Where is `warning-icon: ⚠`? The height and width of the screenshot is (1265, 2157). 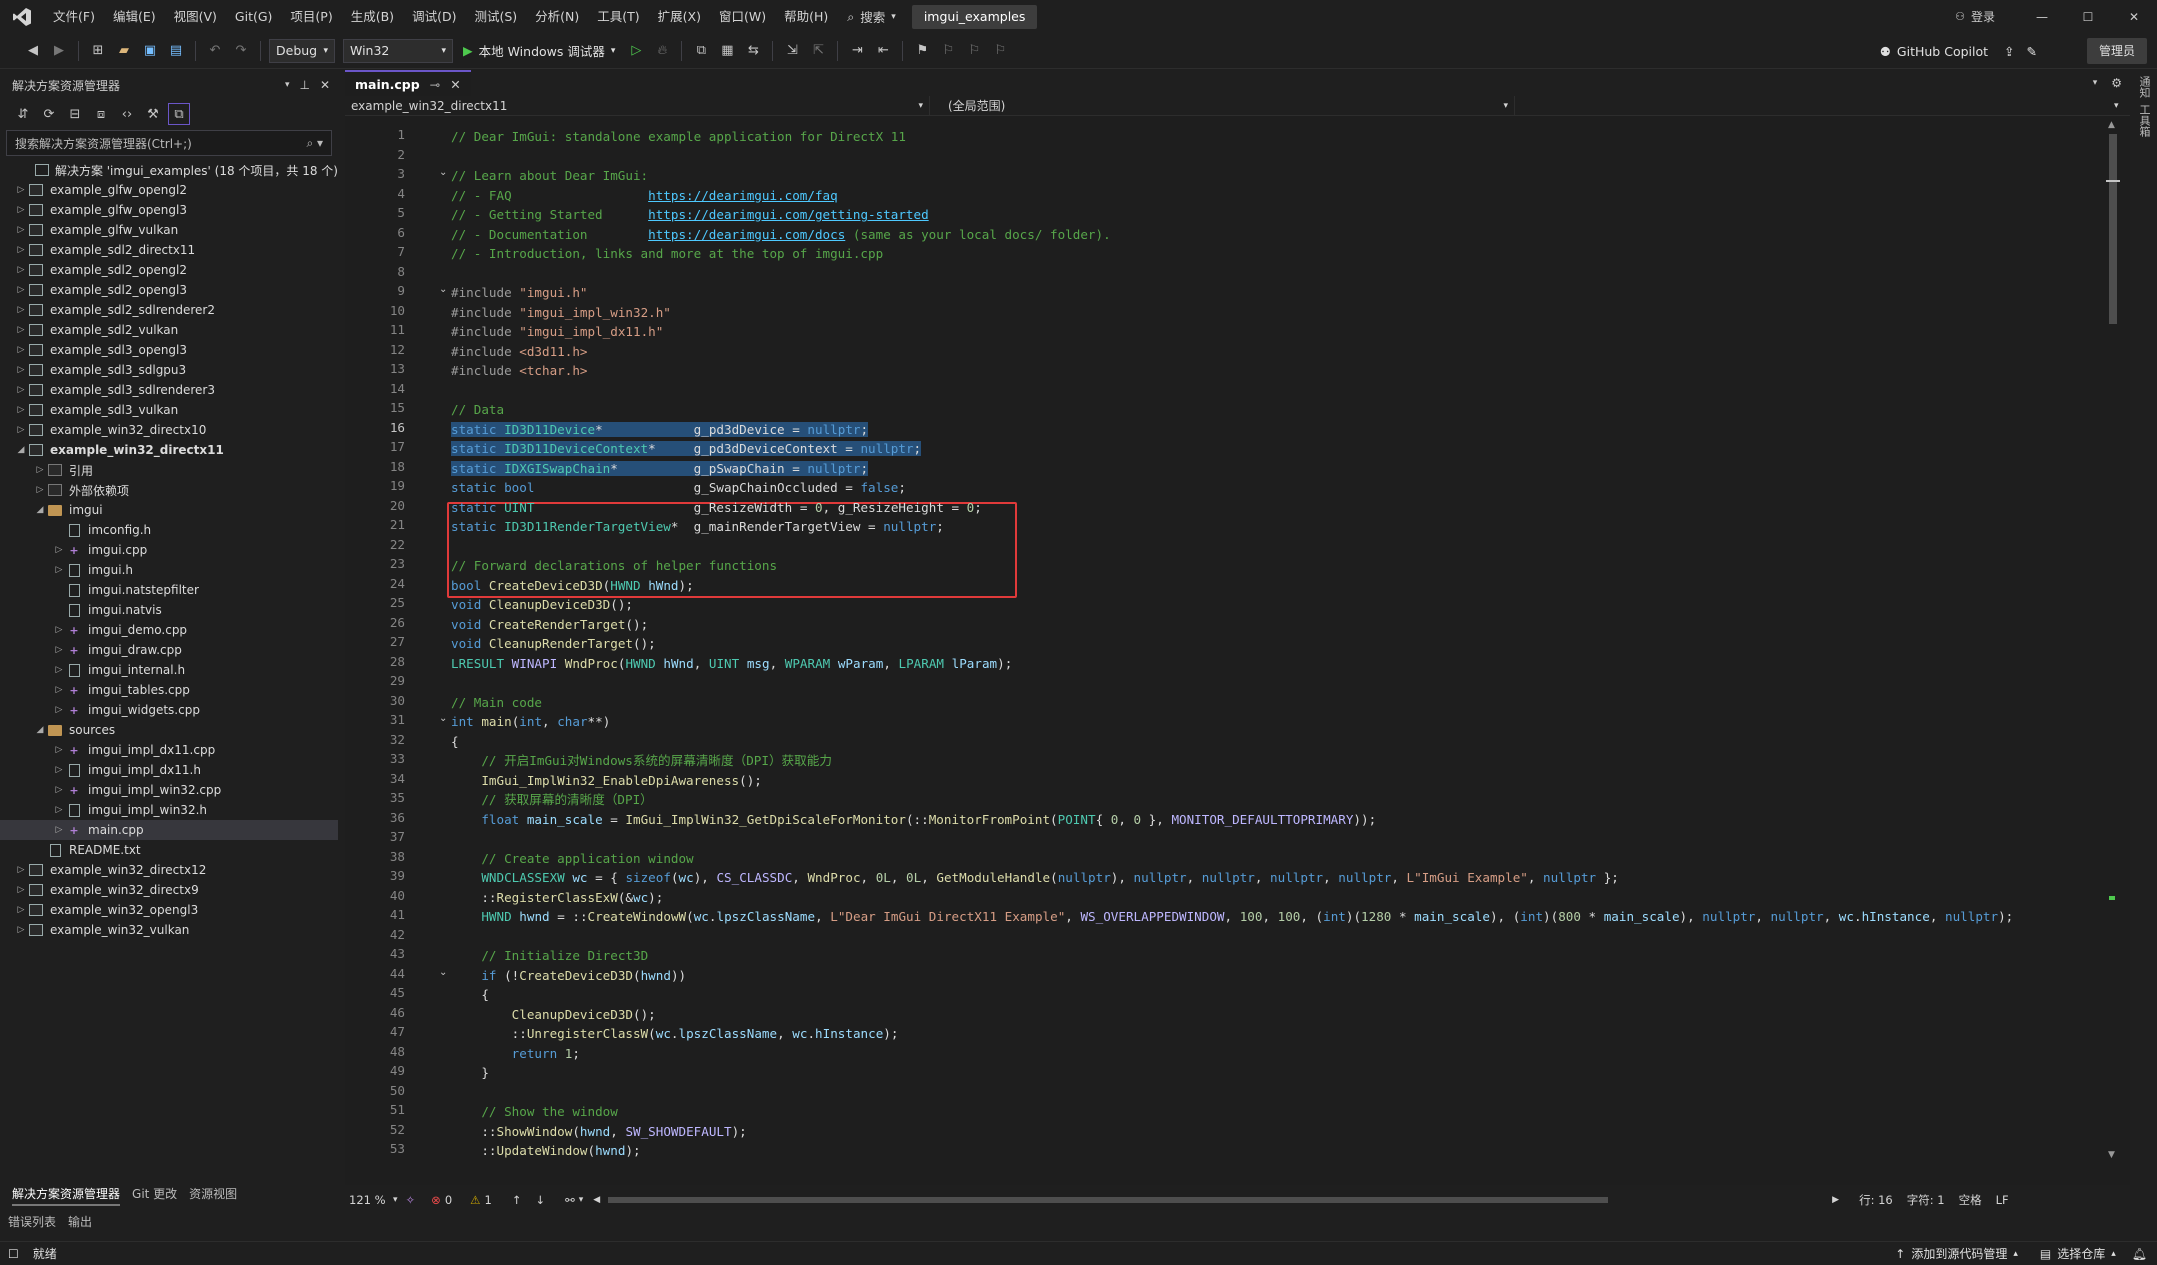 warning-icon: ⚠ is located at coordinates (475, 1200).